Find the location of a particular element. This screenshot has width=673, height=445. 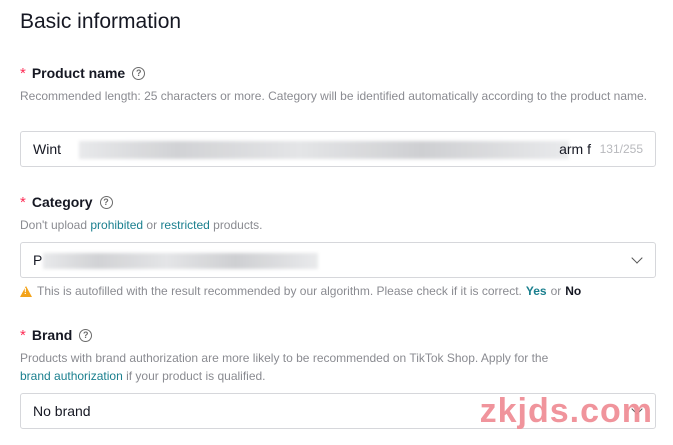

brand-authorization-link: brand authorization is located at coordinates (71, 376).